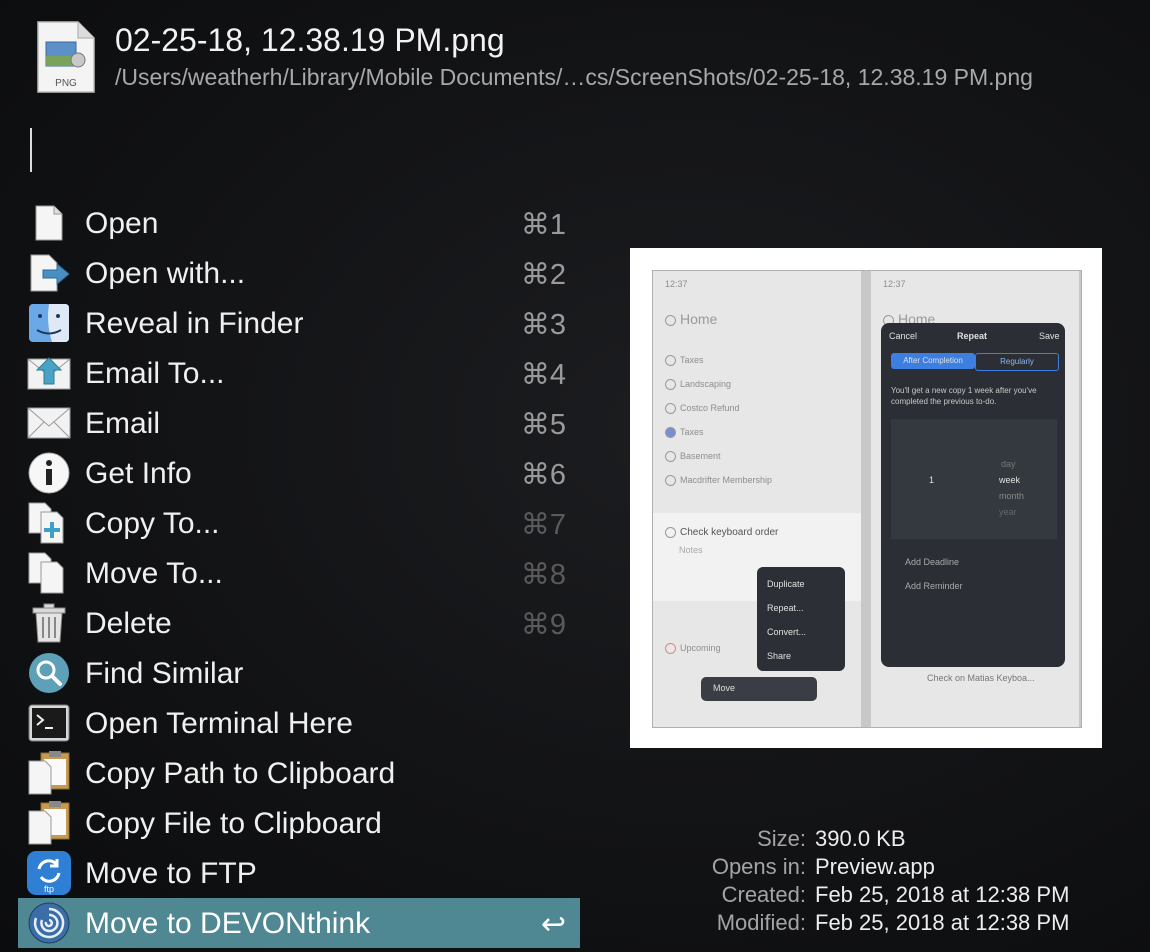 This screenshot has width=1150, height=952. Describe the element at coordinates (49, 873) in the screenshot. I see `ftp-icon: ftp` at that location.